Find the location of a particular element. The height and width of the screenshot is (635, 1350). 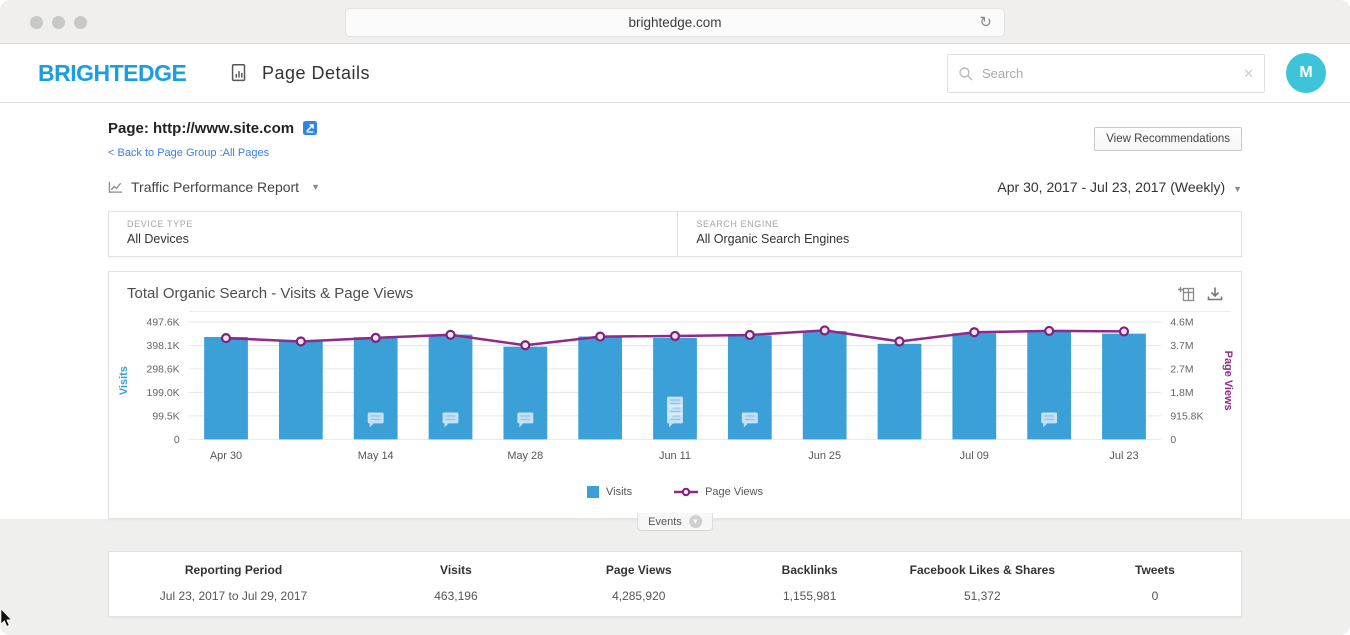

external-link-icon is located at coordinates (310, 128).